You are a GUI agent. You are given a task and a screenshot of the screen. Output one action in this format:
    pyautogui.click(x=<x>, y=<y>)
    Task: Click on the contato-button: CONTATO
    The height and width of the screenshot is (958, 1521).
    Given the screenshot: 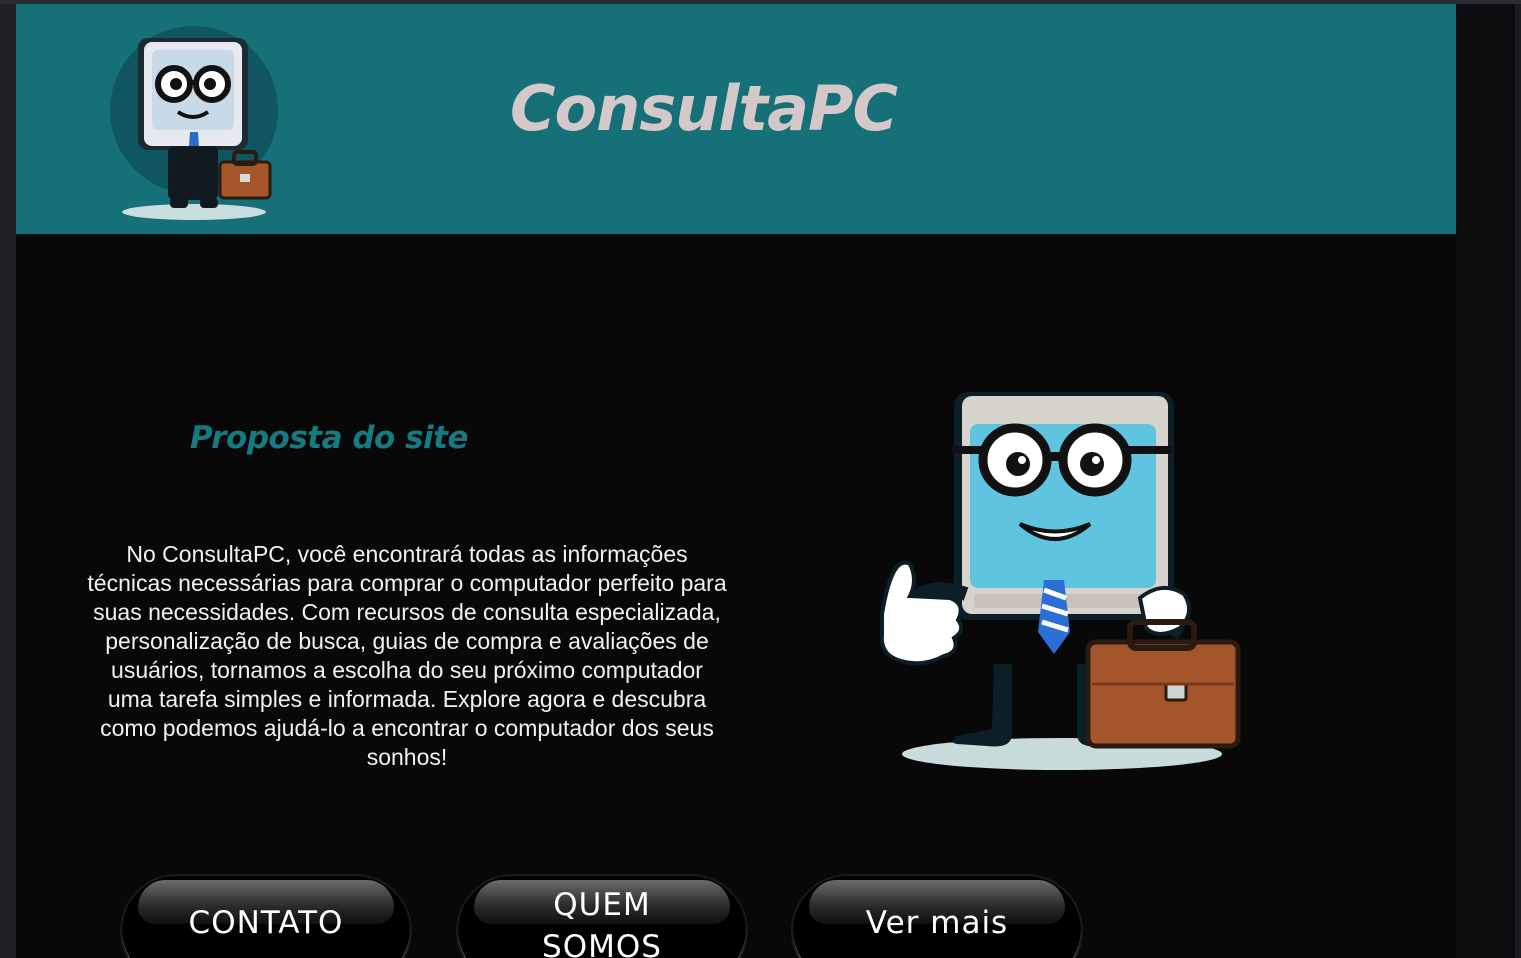 What is the action you would take?
    pyautogui.click(x=266, y=917)
    